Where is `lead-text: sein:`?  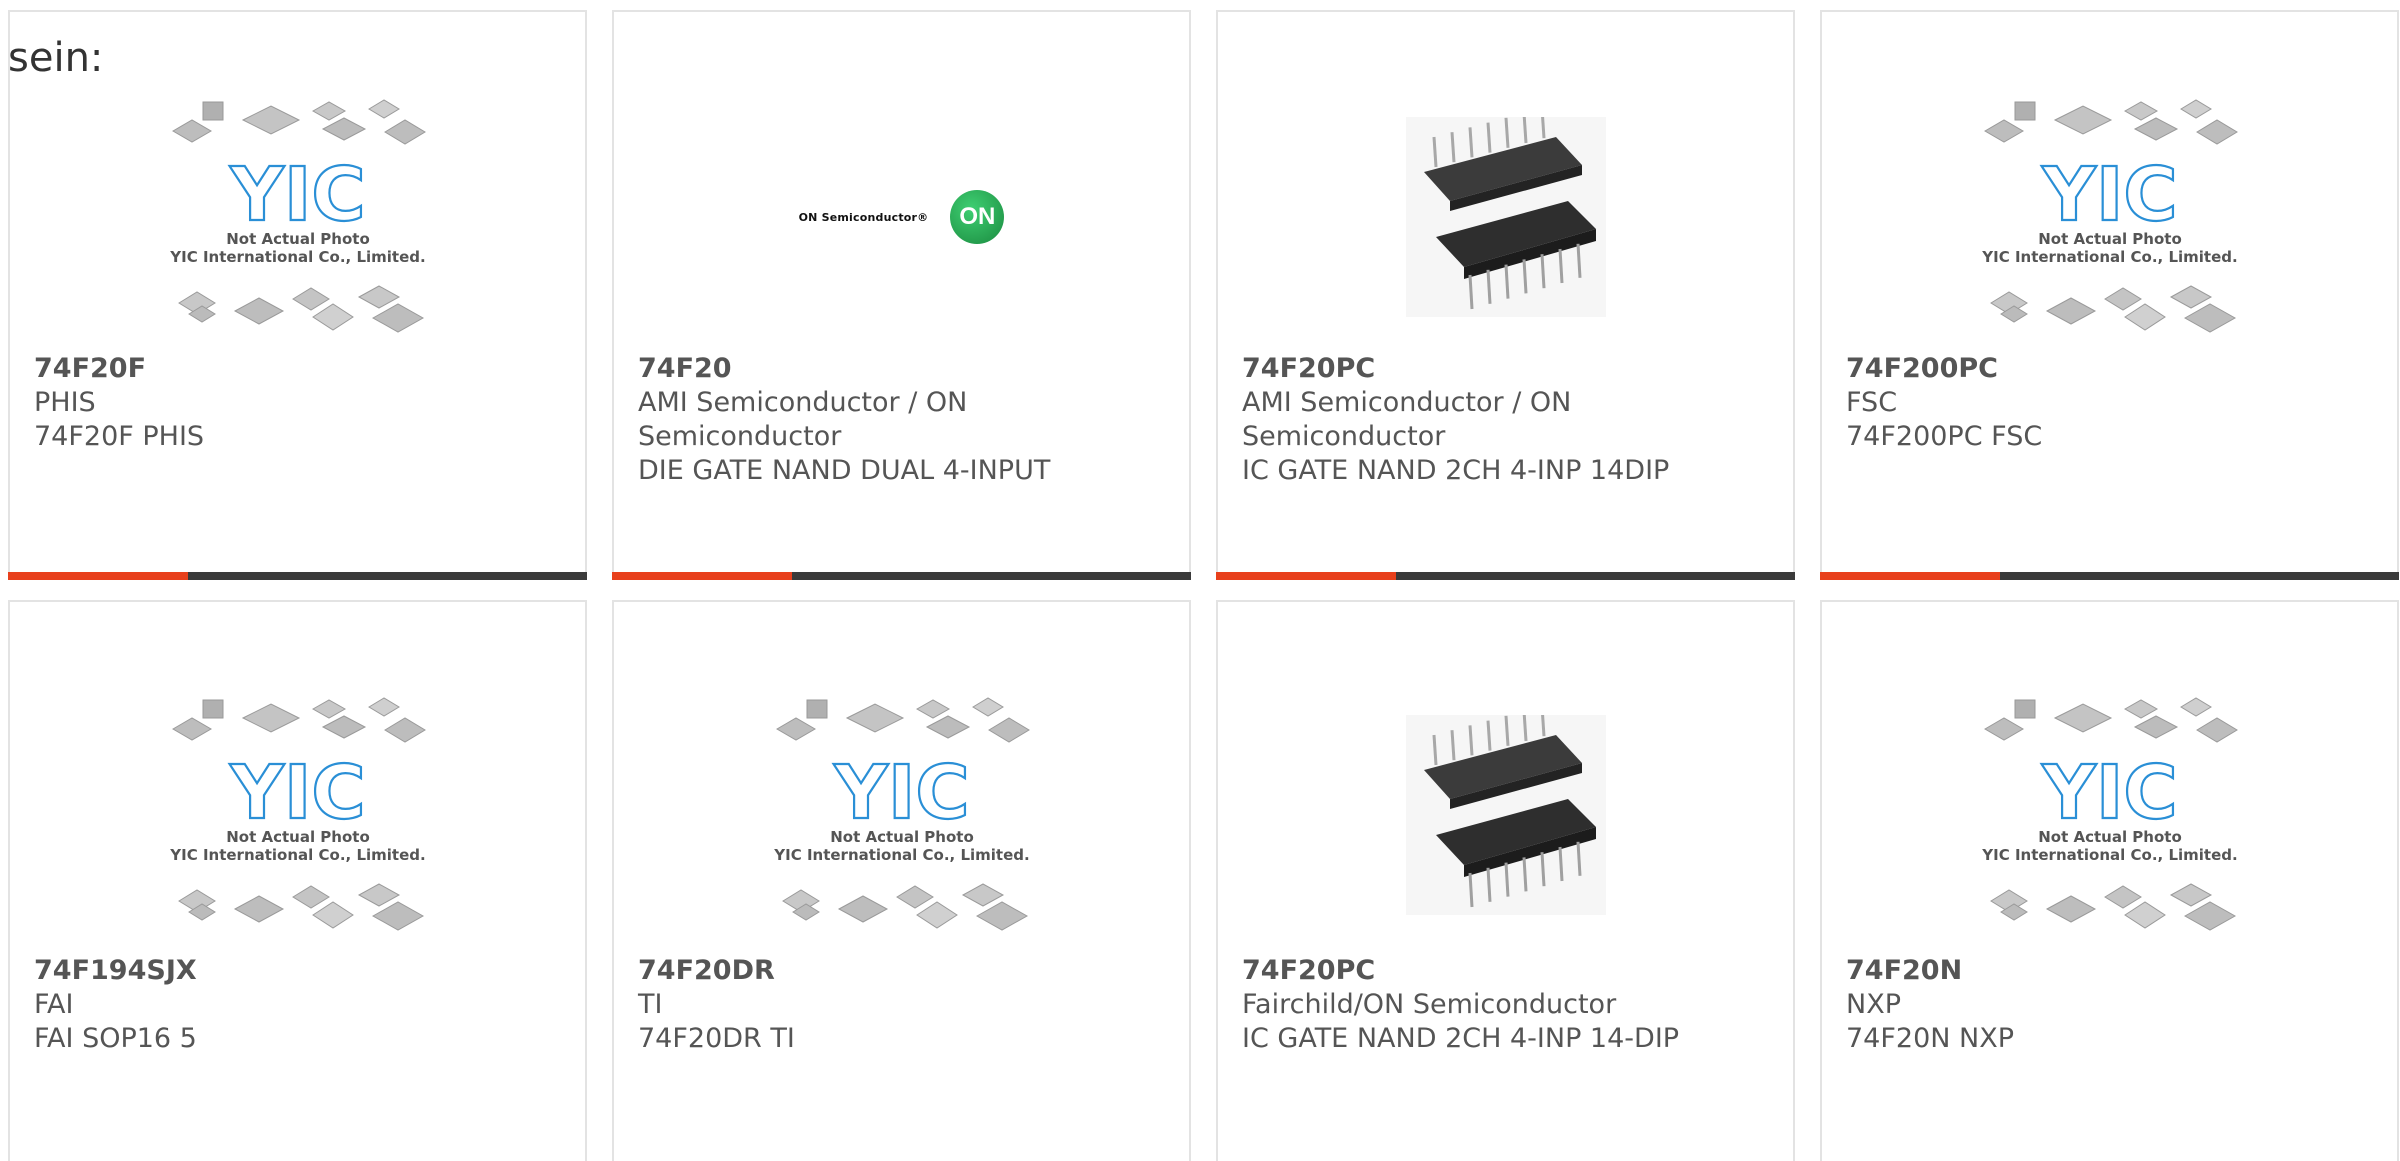
lead-text: sein: is located at coordinates (56, 58).